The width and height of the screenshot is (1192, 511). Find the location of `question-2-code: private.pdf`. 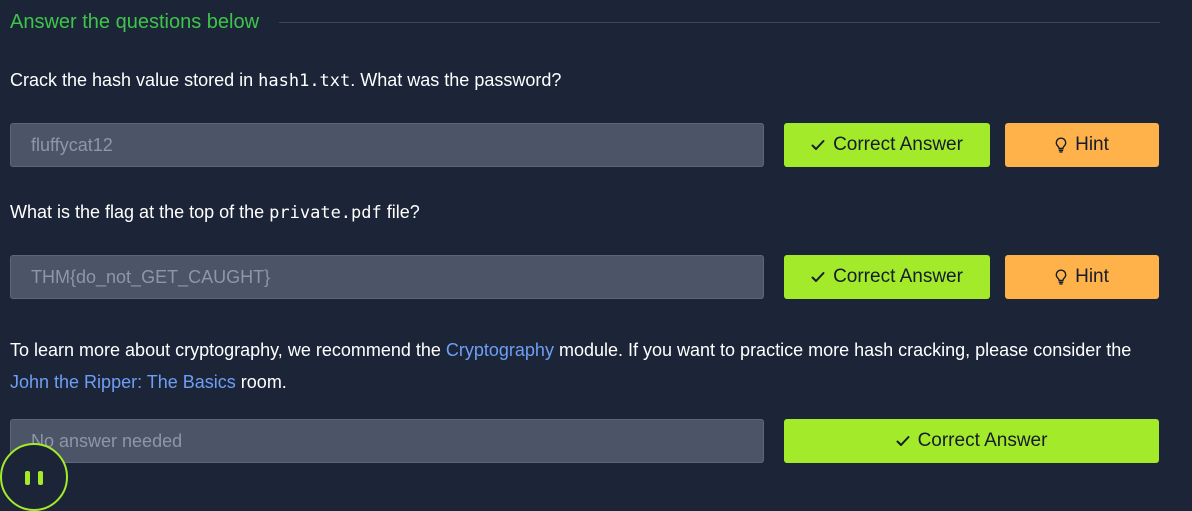

question-2-code: private.pdf is located at coordinates (325, 213).